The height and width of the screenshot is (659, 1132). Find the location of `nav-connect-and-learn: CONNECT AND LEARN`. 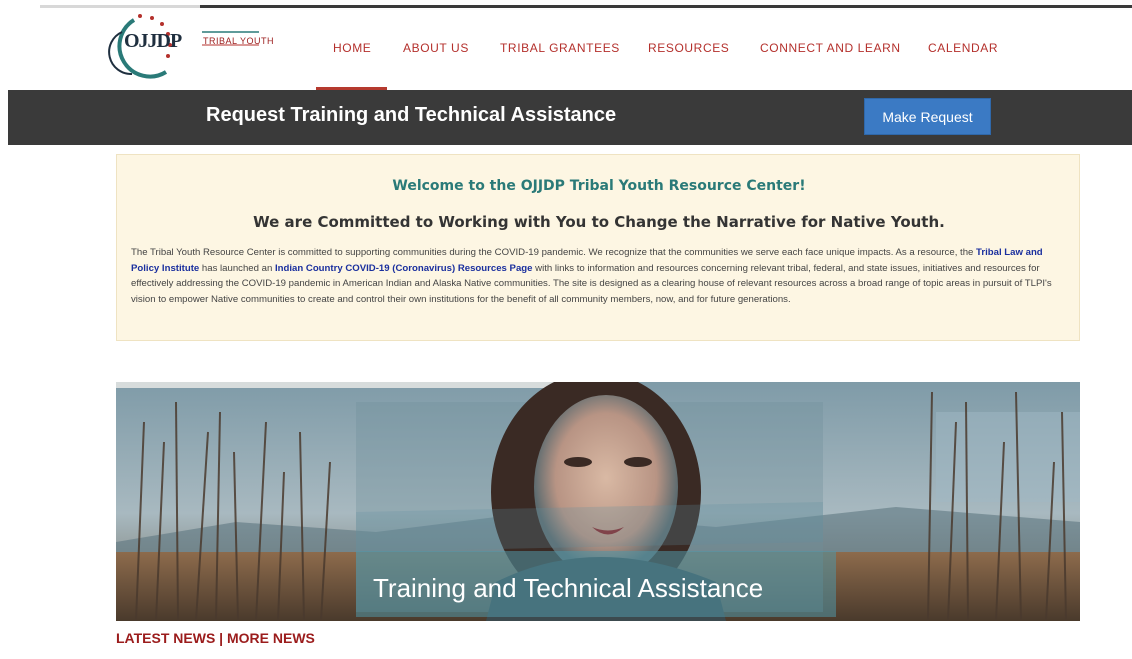

nav-connect-and-learn: CONNECT AND LEARN is located at coordinates (830, 48).